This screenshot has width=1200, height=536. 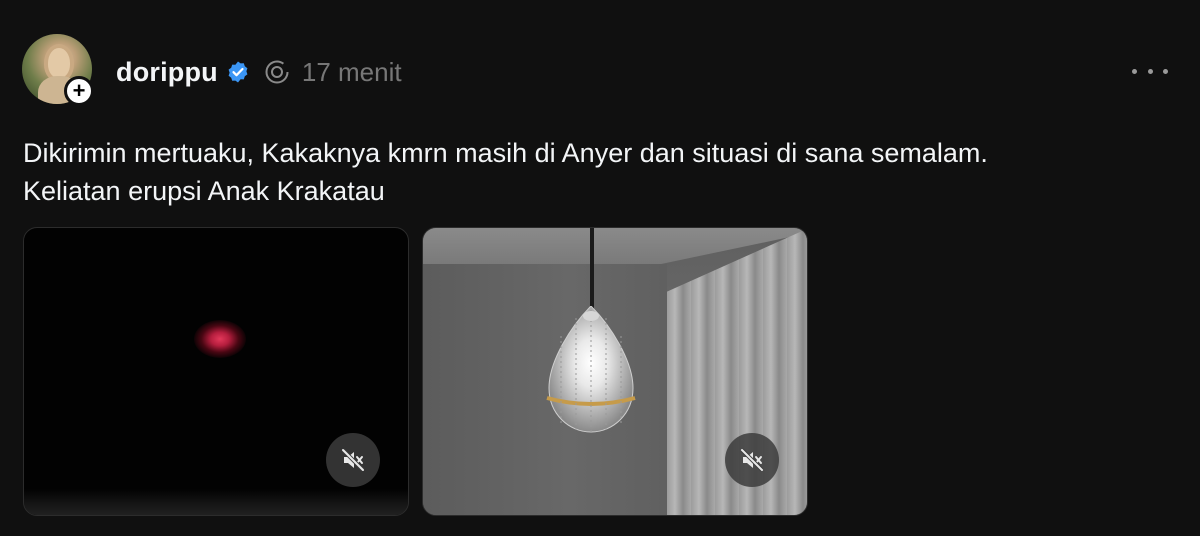 What do you see at coordinates (351, 71) in the screenshot?
I see `post-timestamp: 17 menit` at bounding box center [351, 71].